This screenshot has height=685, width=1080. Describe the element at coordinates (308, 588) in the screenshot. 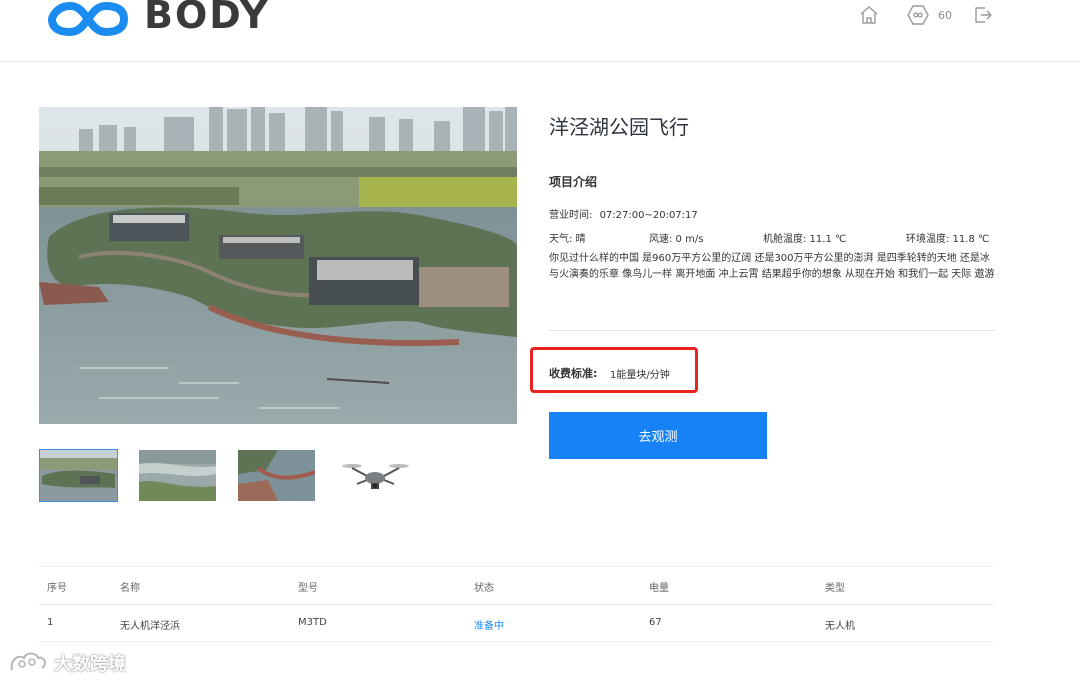

I see `col-header-model: 型号` at that location.